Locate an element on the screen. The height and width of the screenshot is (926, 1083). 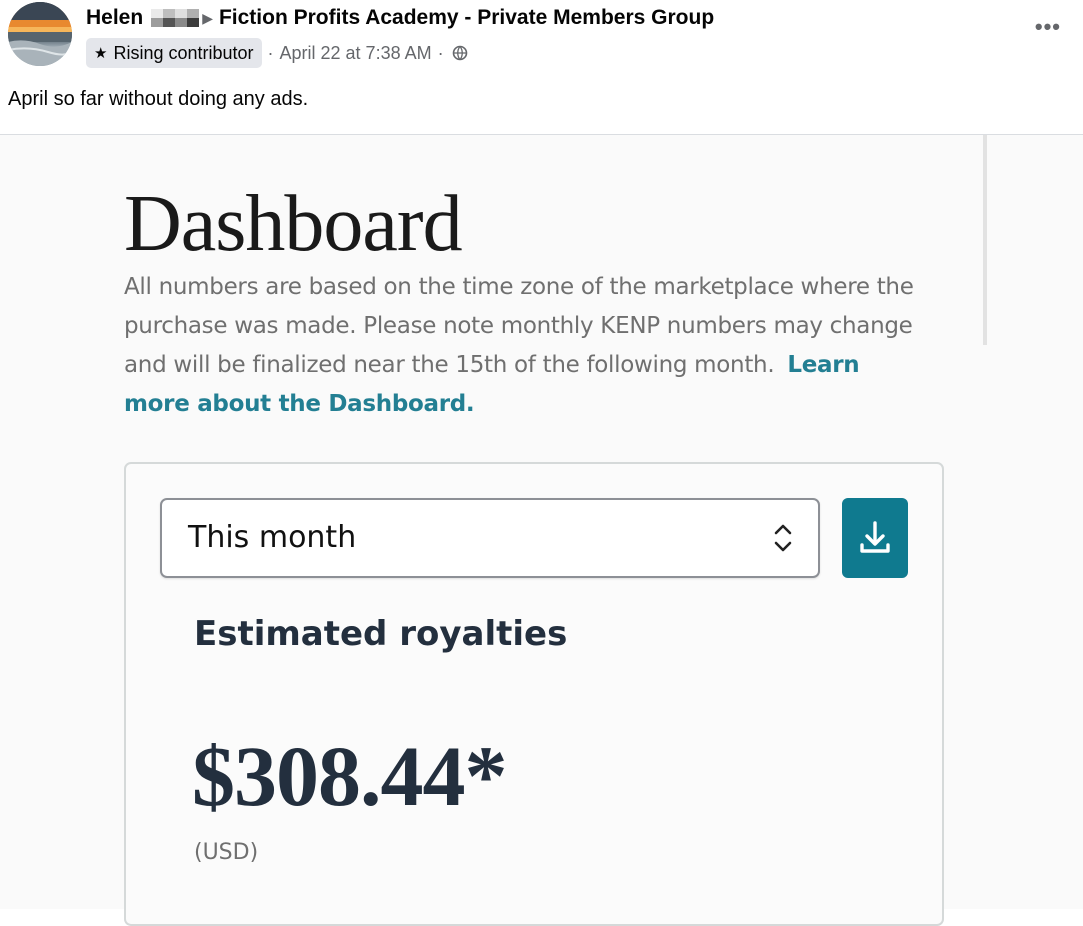
star-icon: ★ is located at coordinates (101, 53).